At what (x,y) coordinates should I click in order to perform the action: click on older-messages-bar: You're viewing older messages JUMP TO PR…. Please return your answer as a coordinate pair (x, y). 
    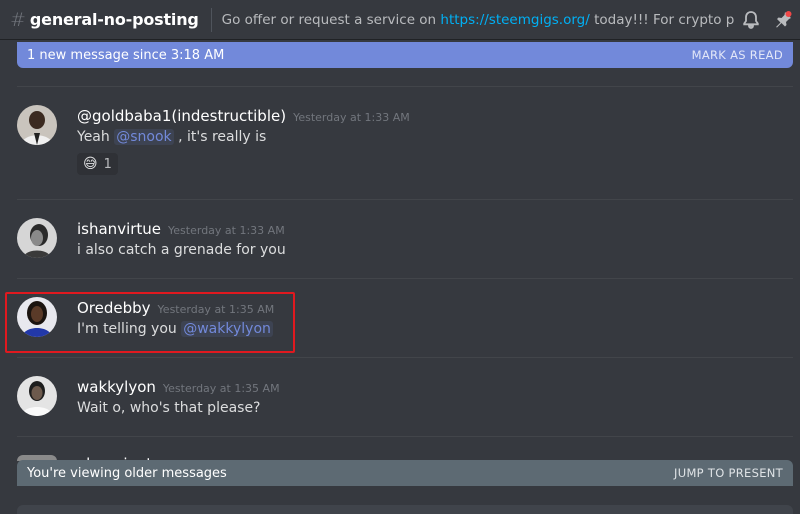
    Looking at the image, I should click on (405, 473).